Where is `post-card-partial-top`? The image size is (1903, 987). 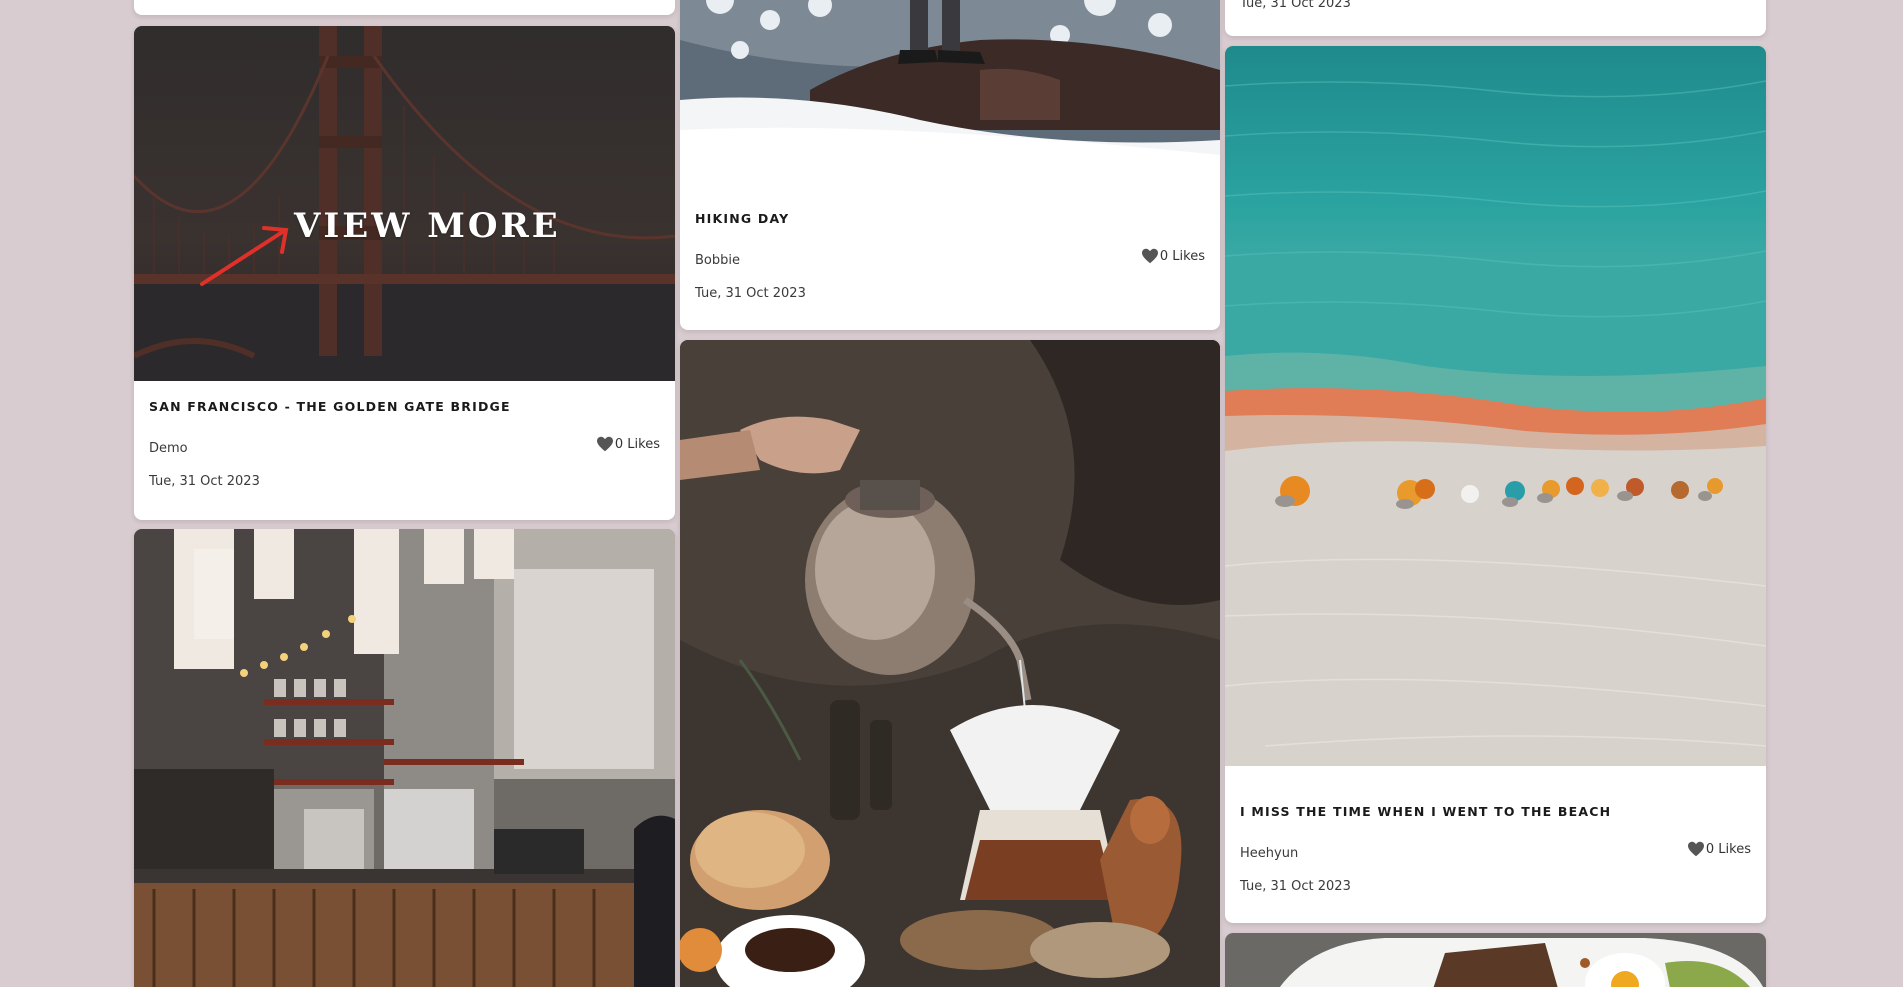
post-card-partial-top is located at coordinates (404, 7).